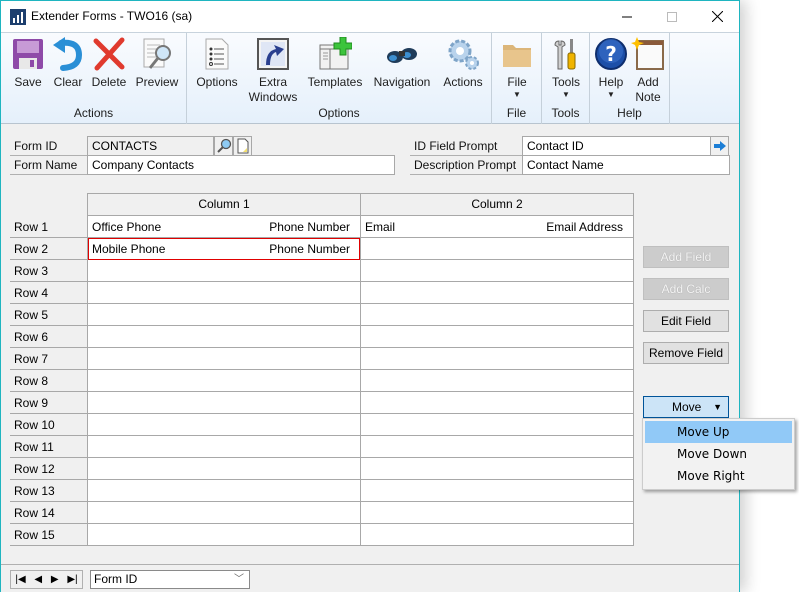 The height and width of the screenshot is (592, 799). I want to click on next-record-button: ▶, so click(55, 579).